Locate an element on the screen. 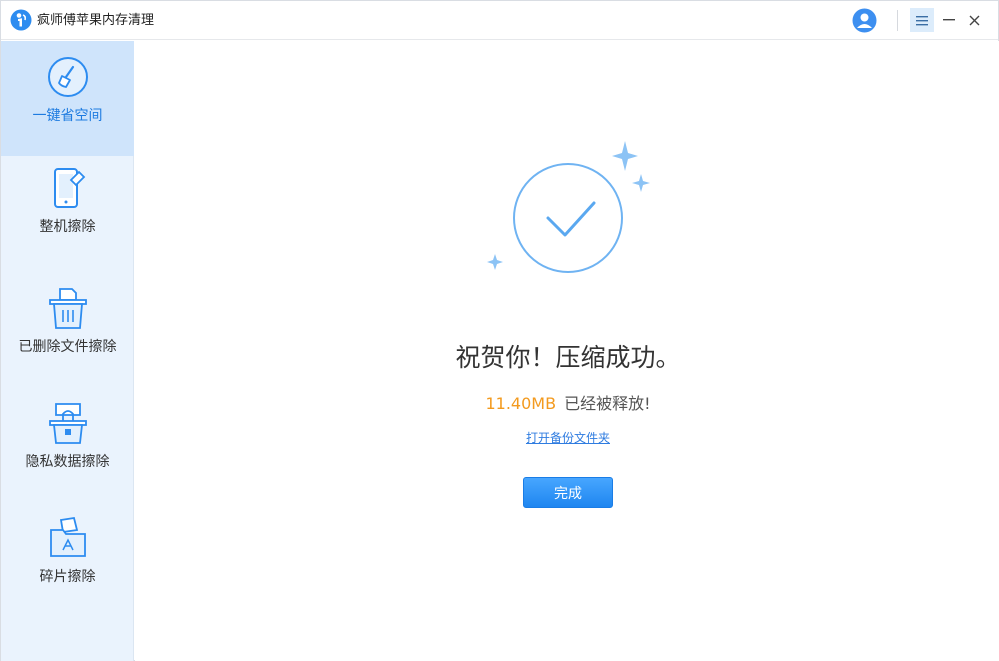 This screenshot has height=661, width=999. phone-eraser-icon is located at coordinates (68, 188).